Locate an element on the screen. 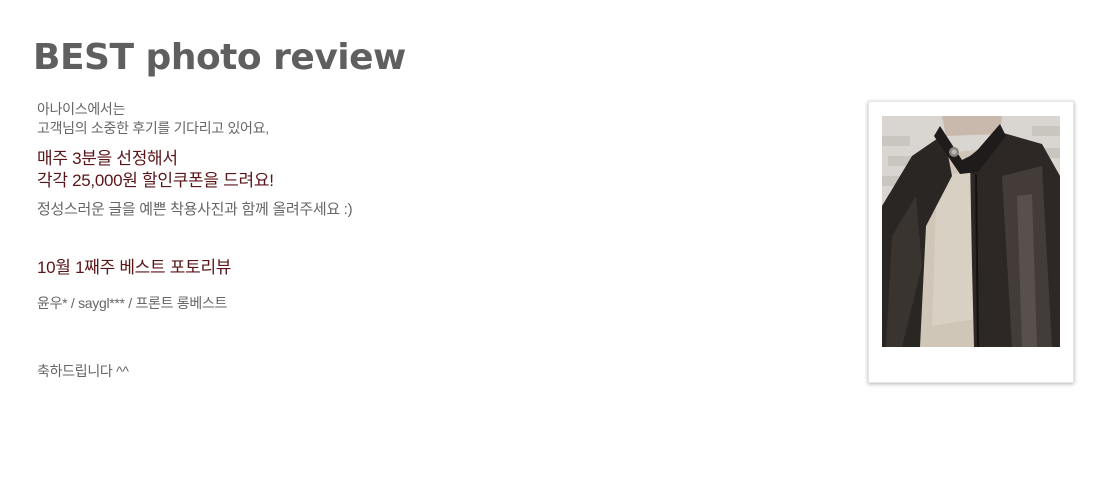  congrats-text: 축하드립니다 ^^ is located at coordinates (83, 371).